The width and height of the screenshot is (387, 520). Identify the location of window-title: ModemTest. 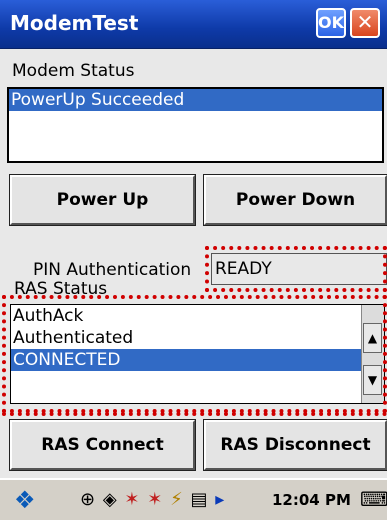
(74, 23).